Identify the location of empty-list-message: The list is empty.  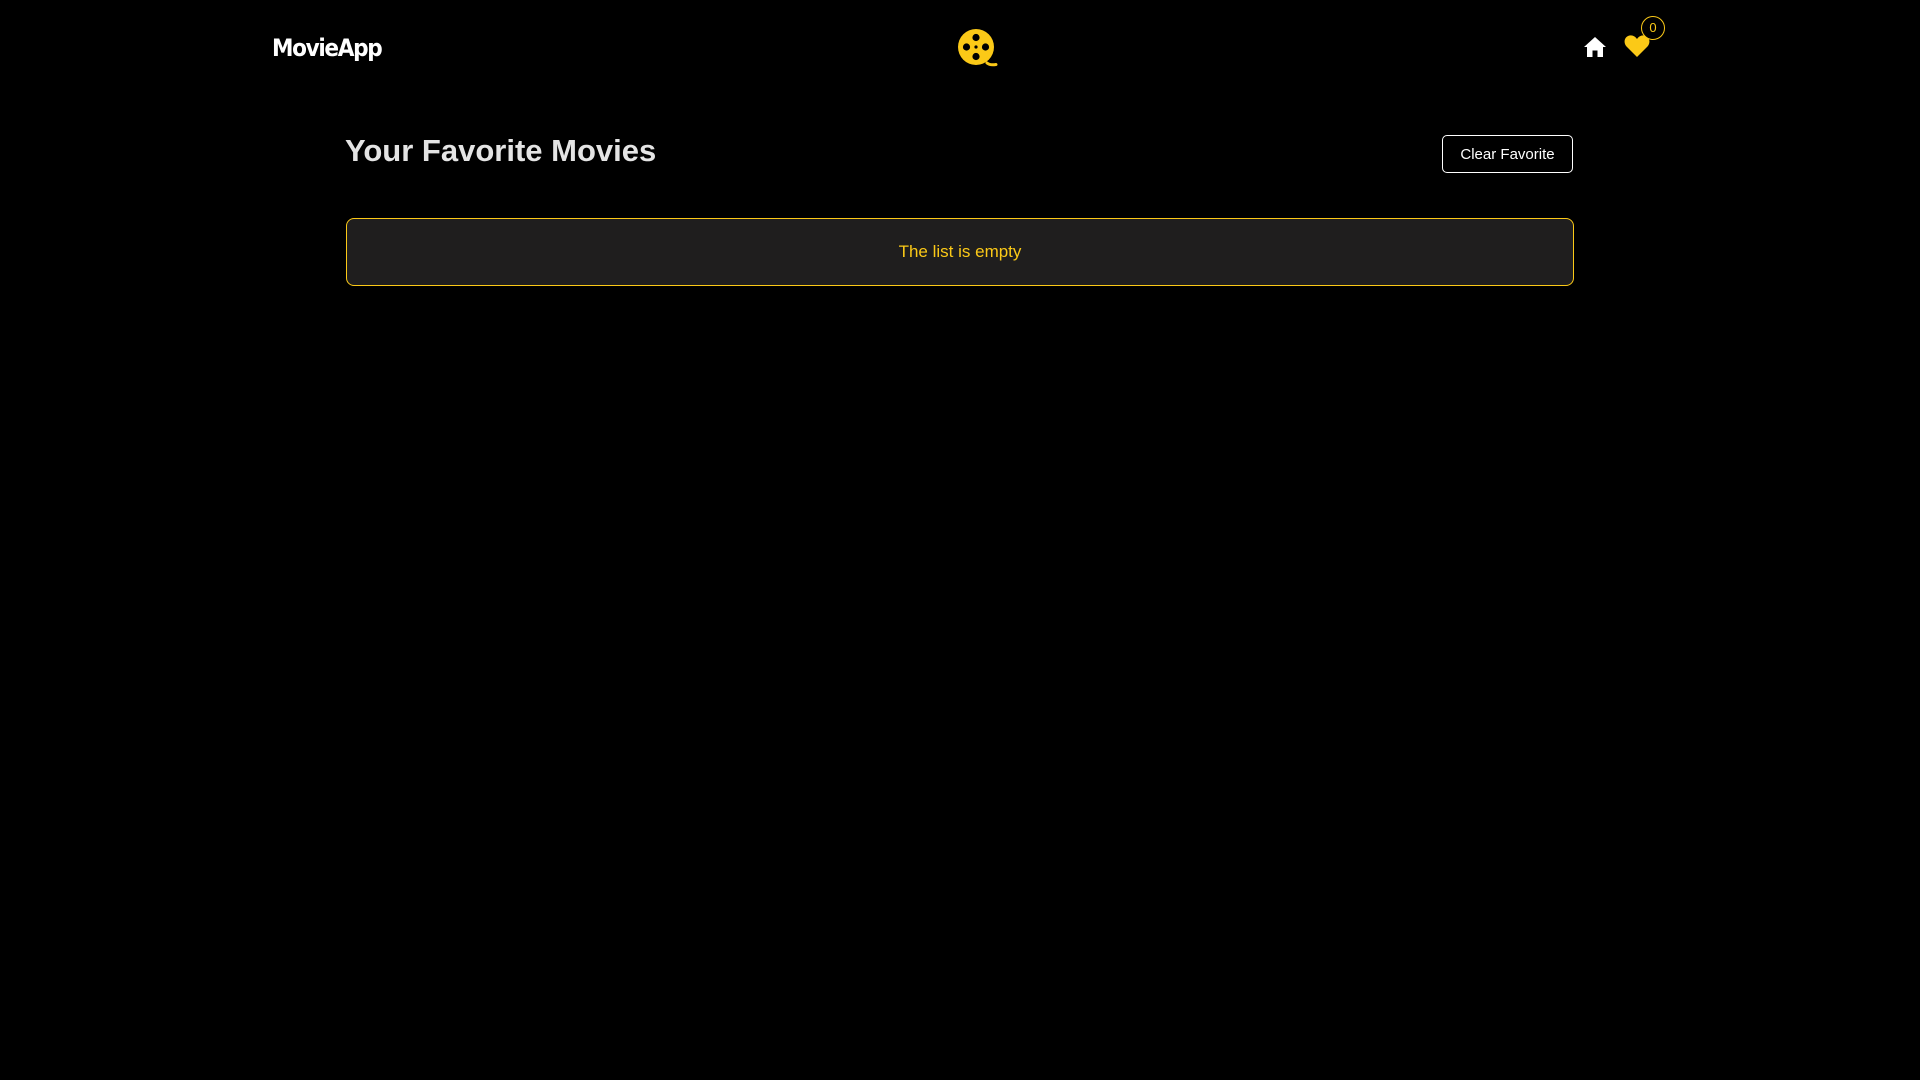
(960, 251).